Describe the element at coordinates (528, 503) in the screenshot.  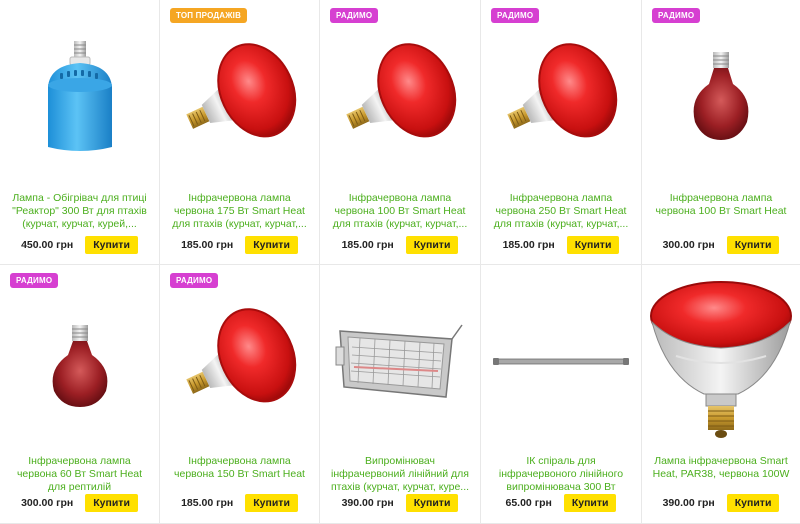
I see `product-price: 65.00 грн` at that location.